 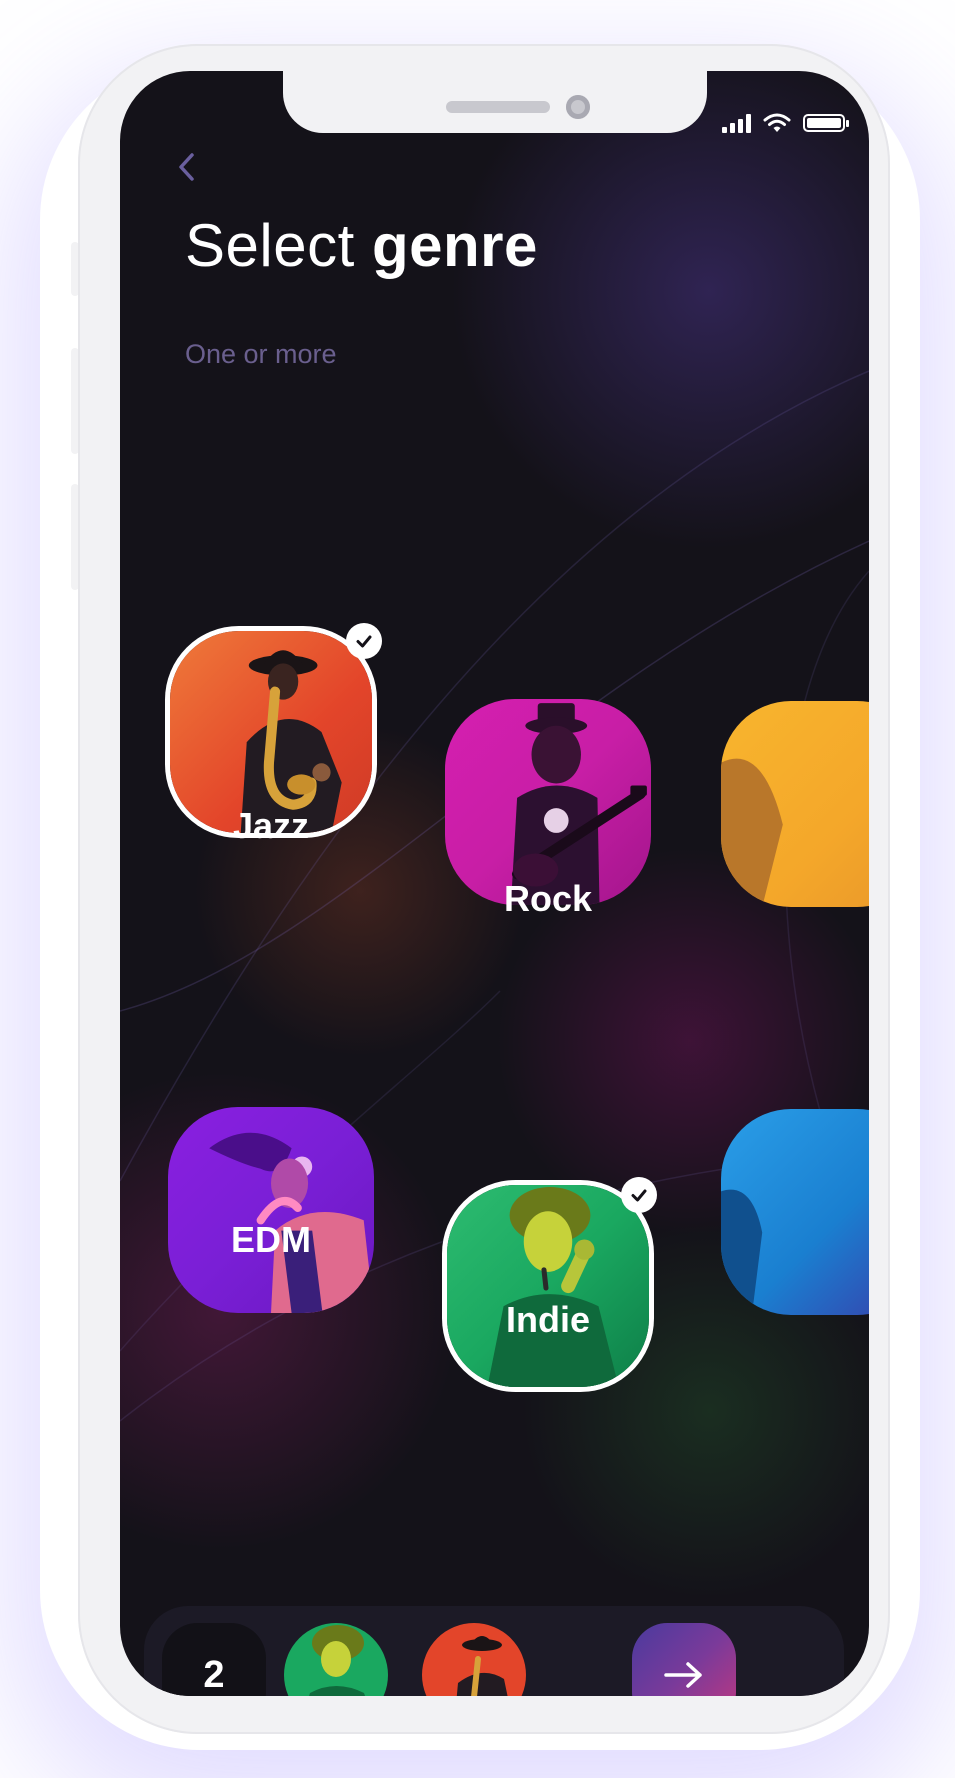 What do you see at coordinates (291, 741) in the screenshot?
I see `saxophone-player-icon` at bounding box center [291, 741].